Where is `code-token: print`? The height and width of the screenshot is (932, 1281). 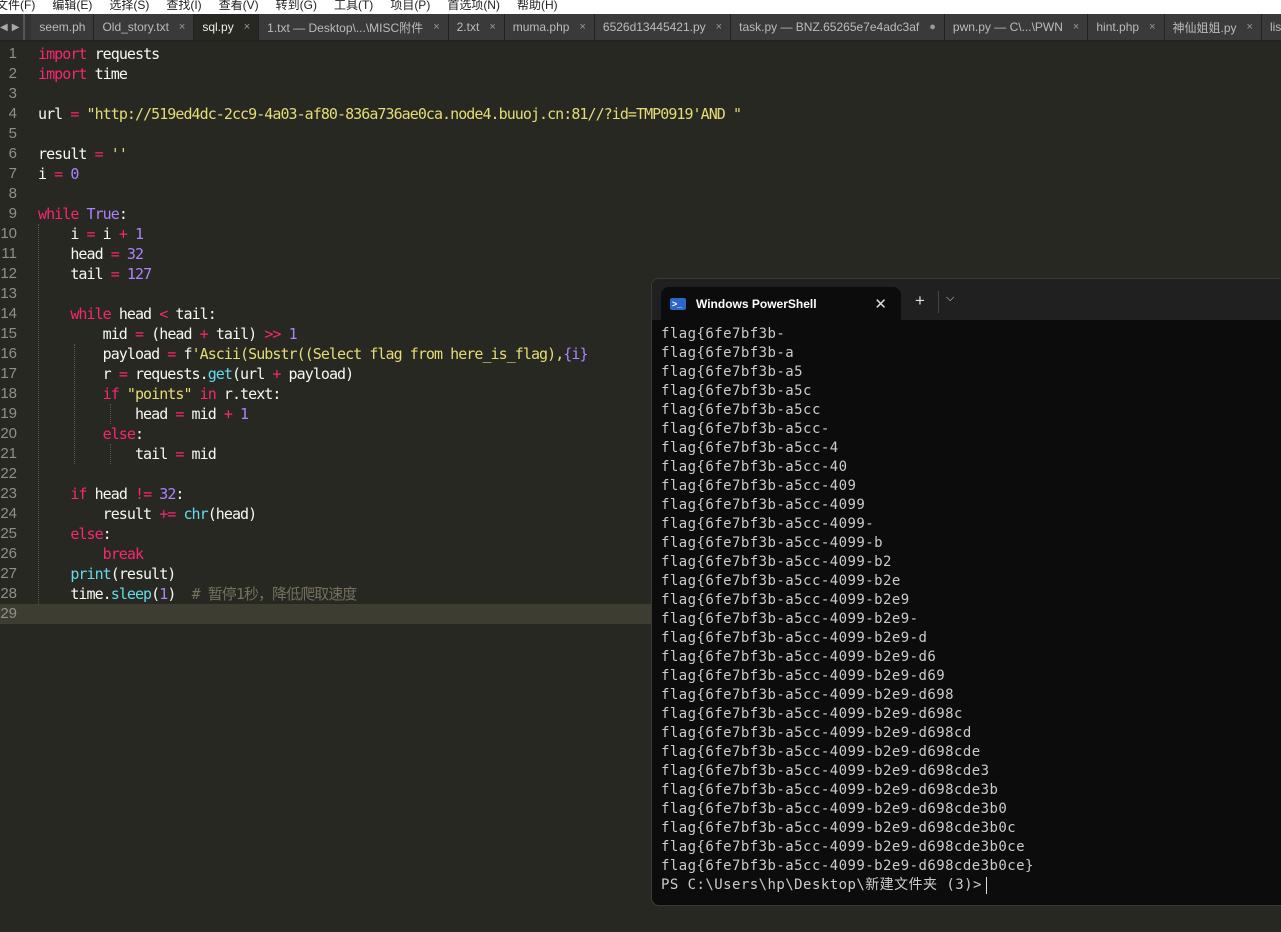 code-token: print is located at coordinates (90, 574).